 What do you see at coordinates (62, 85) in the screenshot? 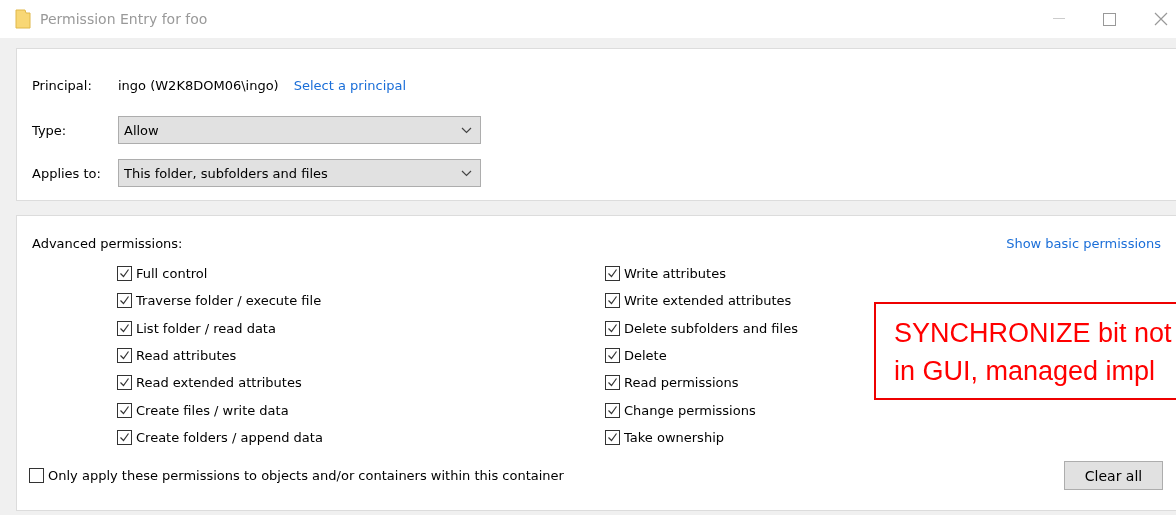
I see `field-label: Principal:` at bounding box center [62, 85].